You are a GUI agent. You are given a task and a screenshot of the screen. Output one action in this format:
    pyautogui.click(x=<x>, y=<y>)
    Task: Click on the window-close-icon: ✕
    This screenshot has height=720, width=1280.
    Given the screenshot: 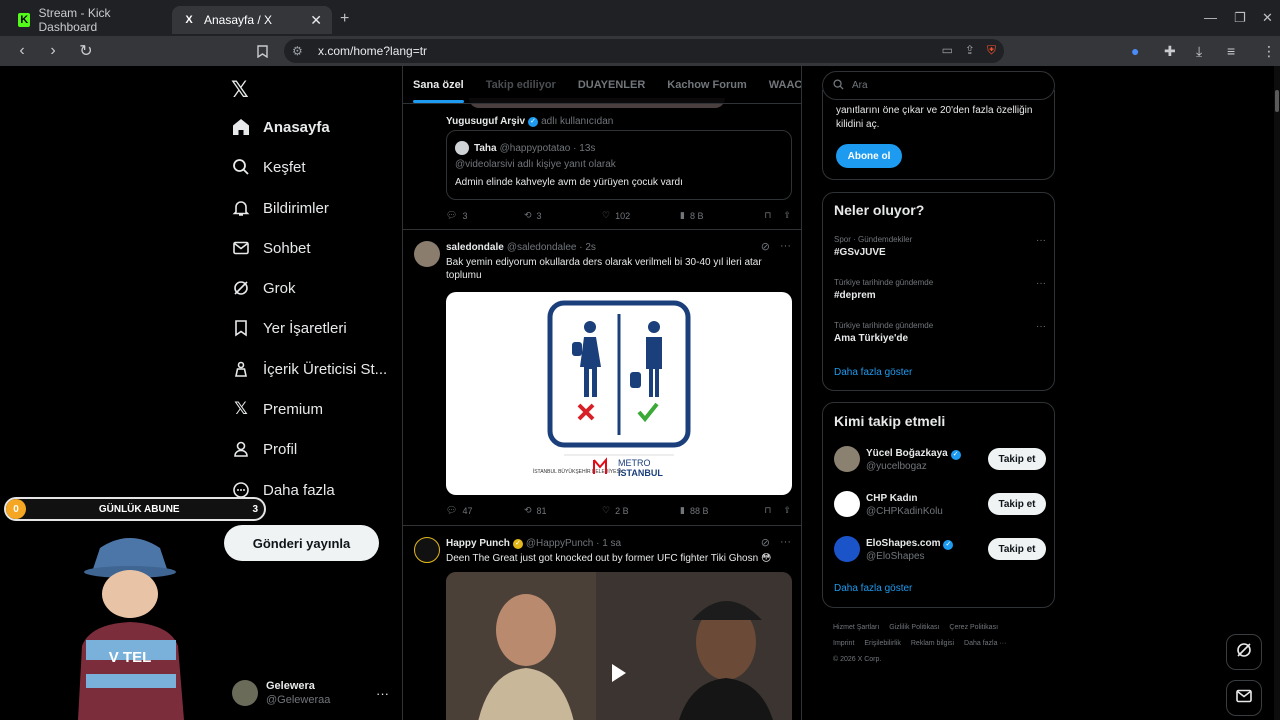 What is the action you would take?
    pyautogui.click(x=1267, y=18)
    